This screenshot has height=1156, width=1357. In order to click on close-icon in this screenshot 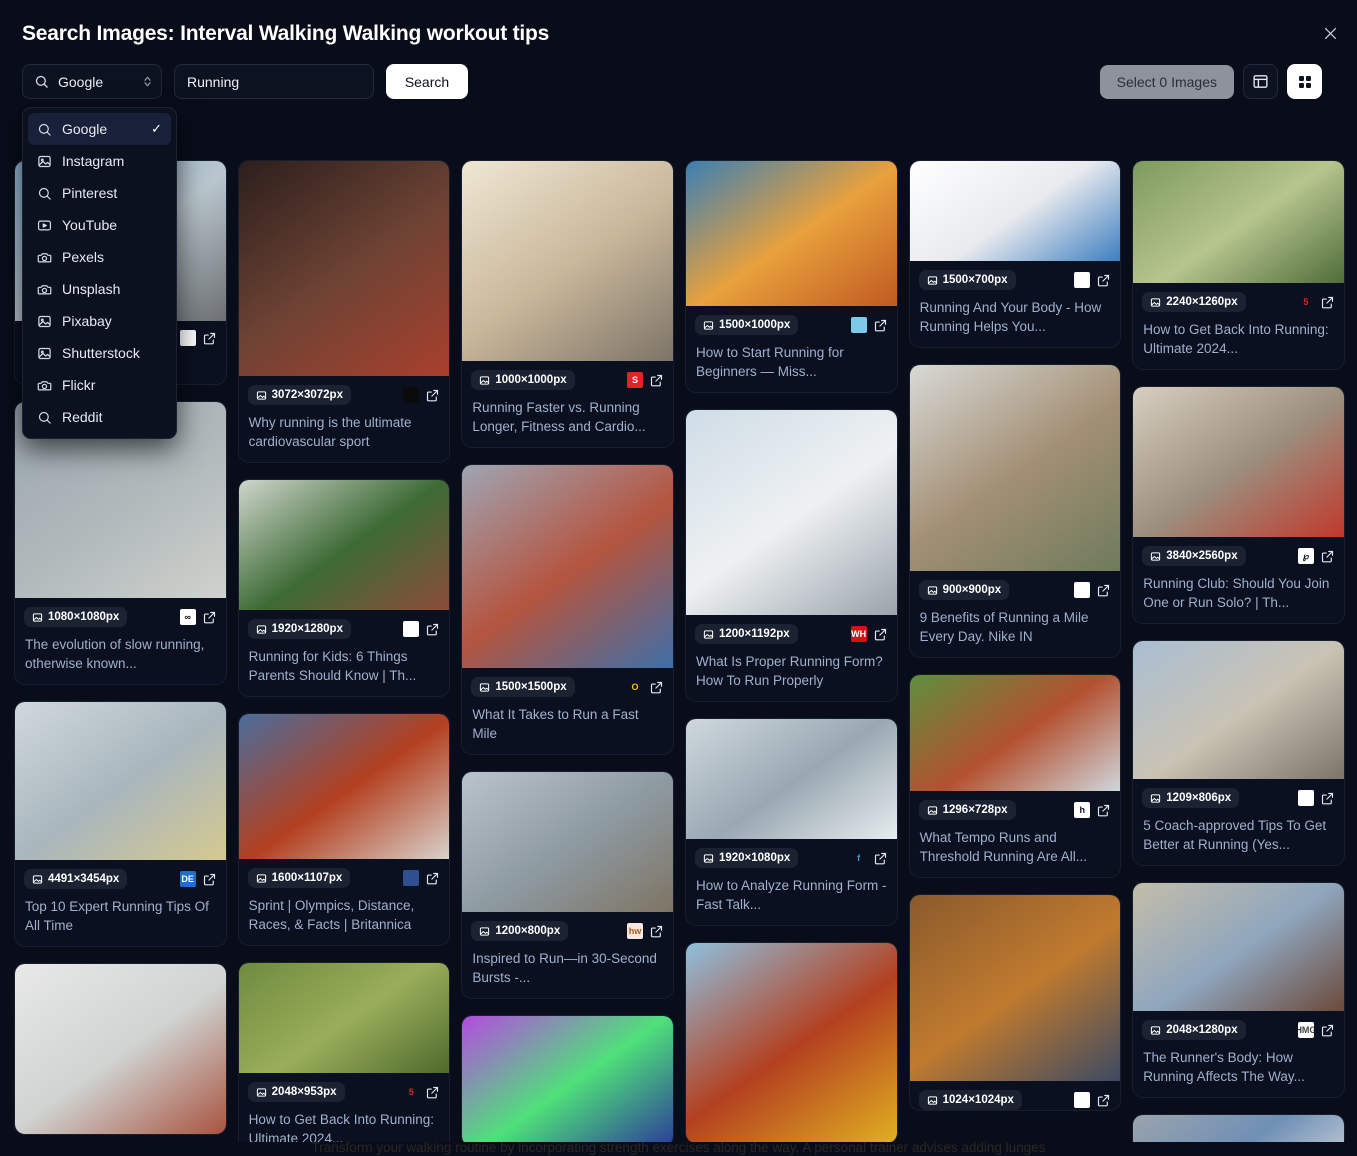, I will do `click(1330, 33)`.